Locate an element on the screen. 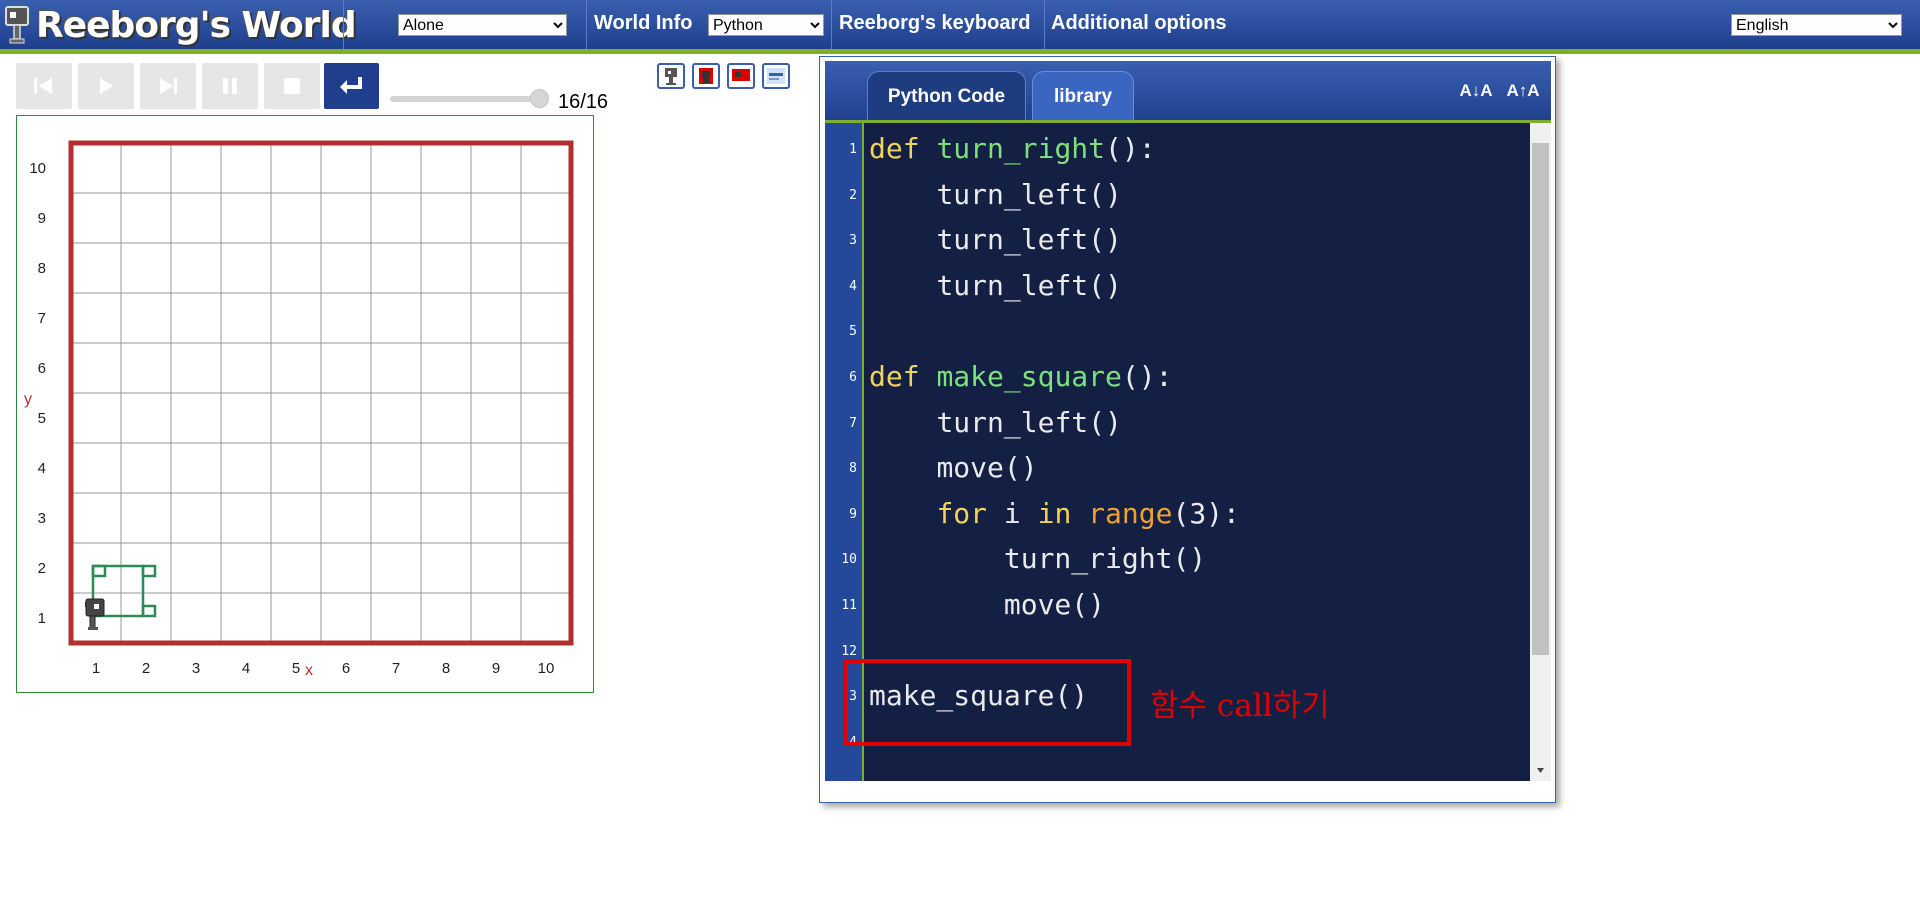 This screenshot has height=902, width=1920. code-line: turn_right() is located at coordinates (1037, 559).